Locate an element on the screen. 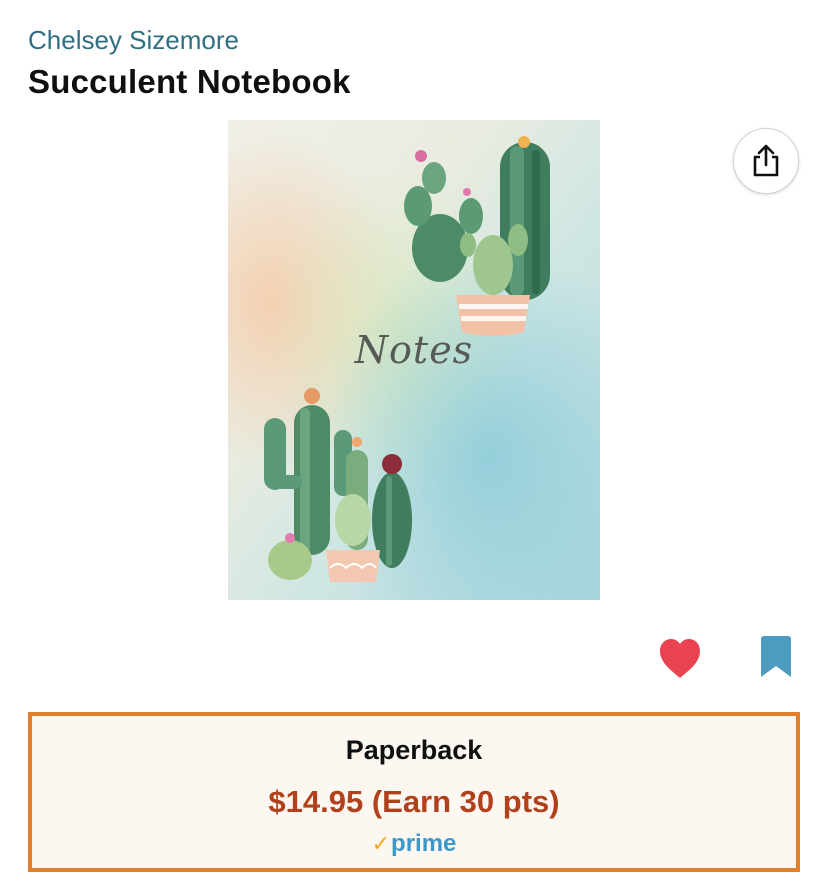  cover-title-text: Notes is located at coordinates (414, 350).